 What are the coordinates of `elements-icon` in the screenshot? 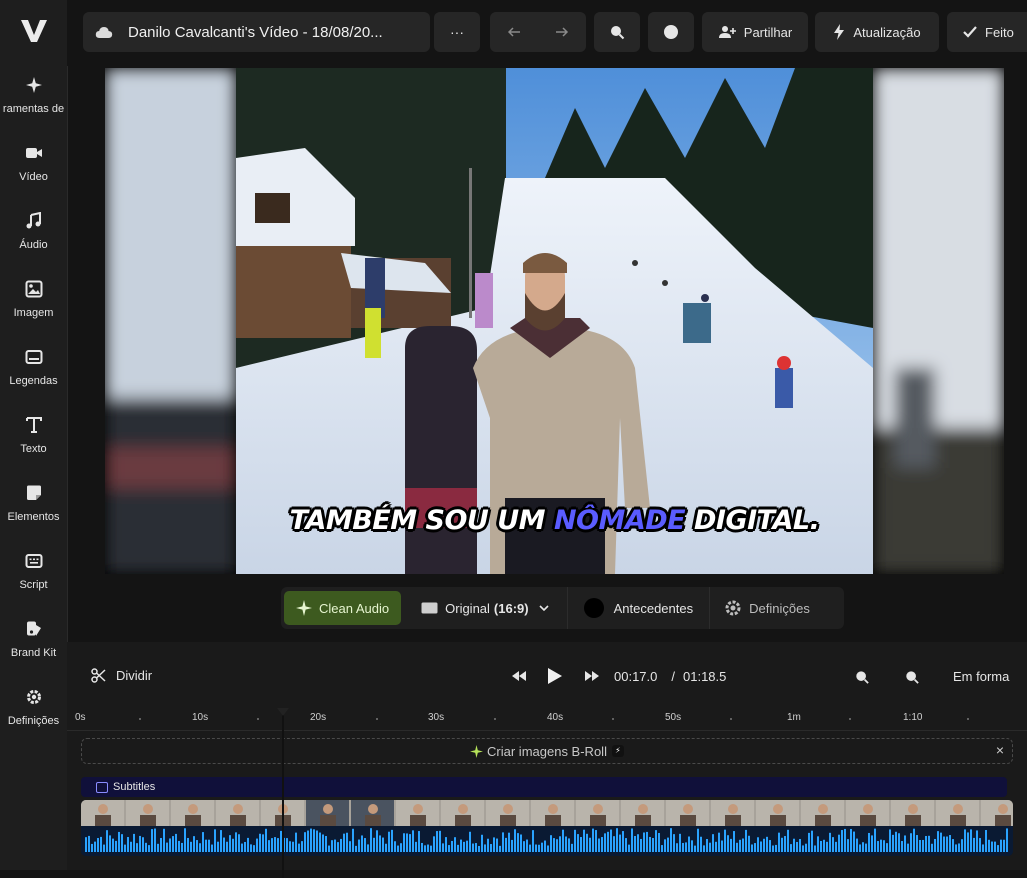 It's located at (33, 492).